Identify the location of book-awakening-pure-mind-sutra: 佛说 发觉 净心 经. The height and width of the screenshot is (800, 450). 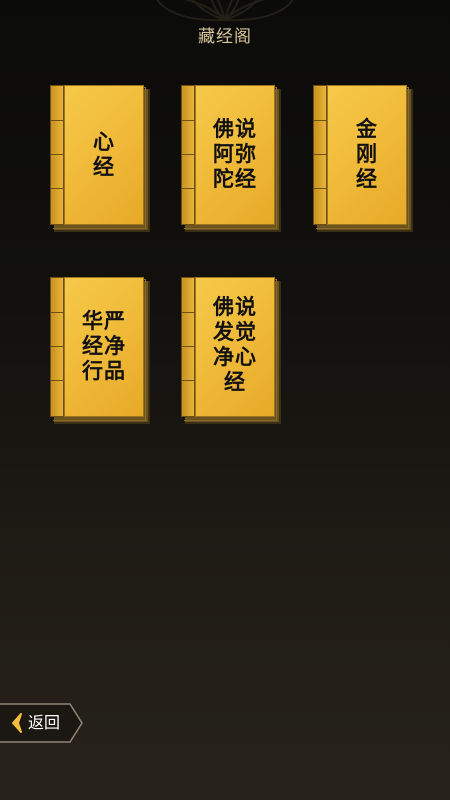
(231, 350).